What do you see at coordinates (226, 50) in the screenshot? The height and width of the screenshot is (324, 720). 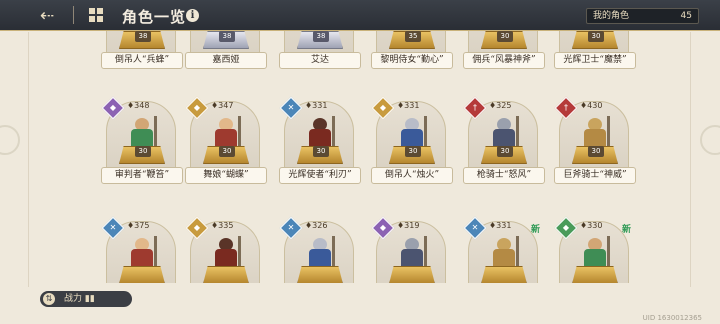 I see `character-card: 38 嘉西娅` at bounding box center [226, 50].